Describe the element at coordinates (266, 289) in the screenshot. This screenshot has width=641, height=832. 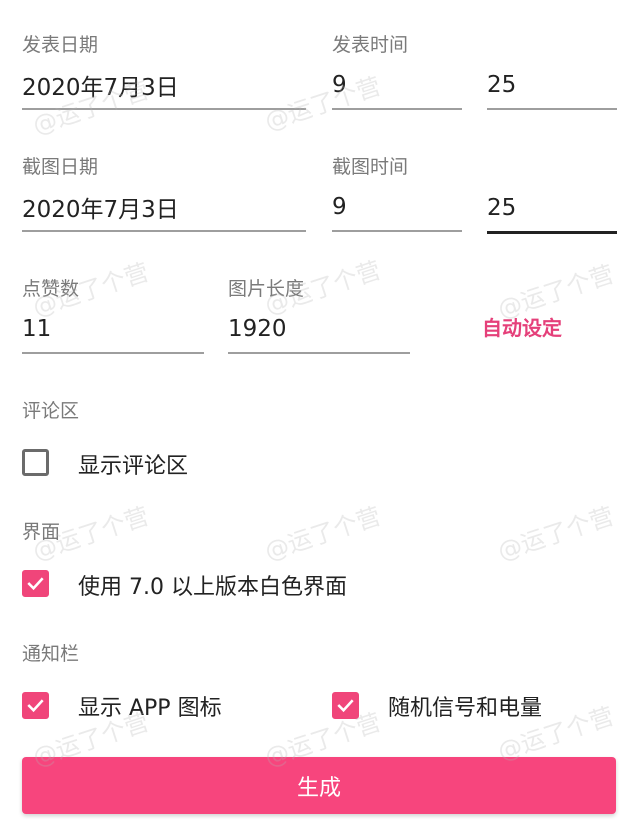
I see `image-length-label: 图片长度` at that location.